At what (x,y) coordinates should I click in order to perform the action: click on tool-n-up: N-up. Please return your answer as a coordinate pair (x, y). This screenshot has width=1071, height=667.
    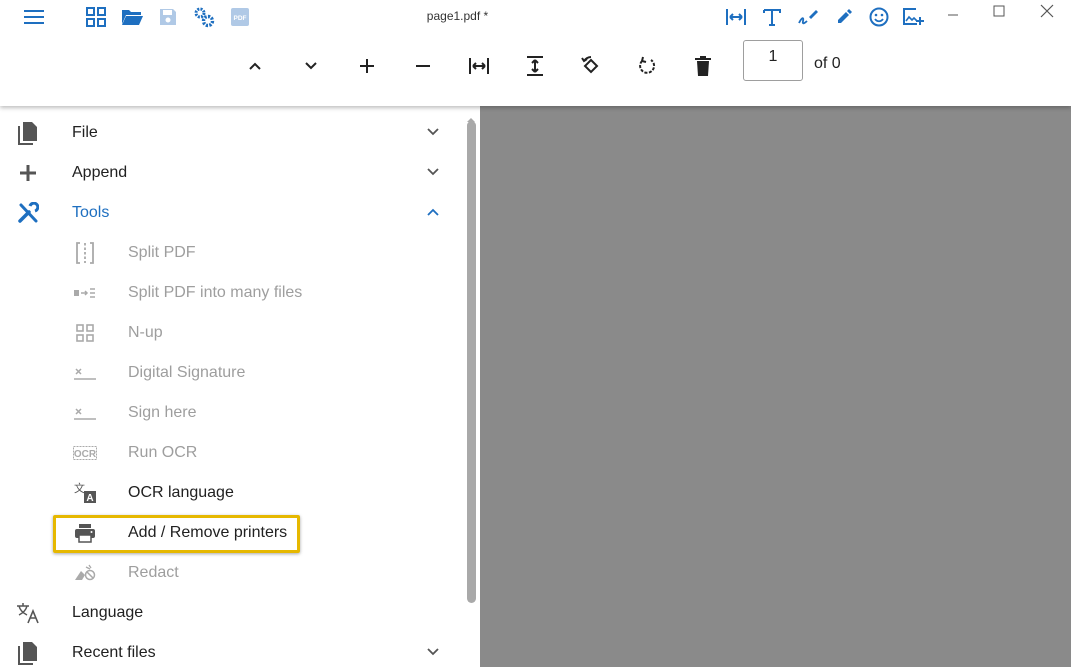
    Looking at the image, I should click on (231, 333).